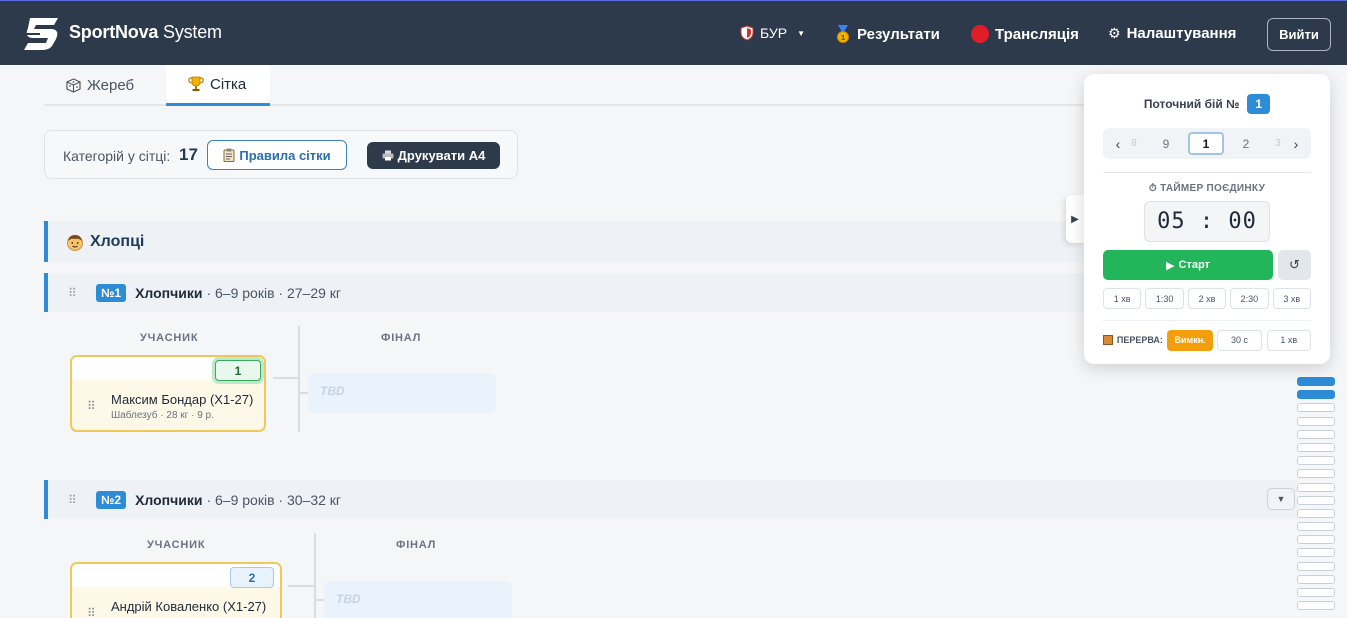 Image resolution: width=1347 pixels, height=618 pixels. Describe the element at coordinates (441, 155) in the screenshot. I see `print-a4-label: Друкувати А4` at that location.